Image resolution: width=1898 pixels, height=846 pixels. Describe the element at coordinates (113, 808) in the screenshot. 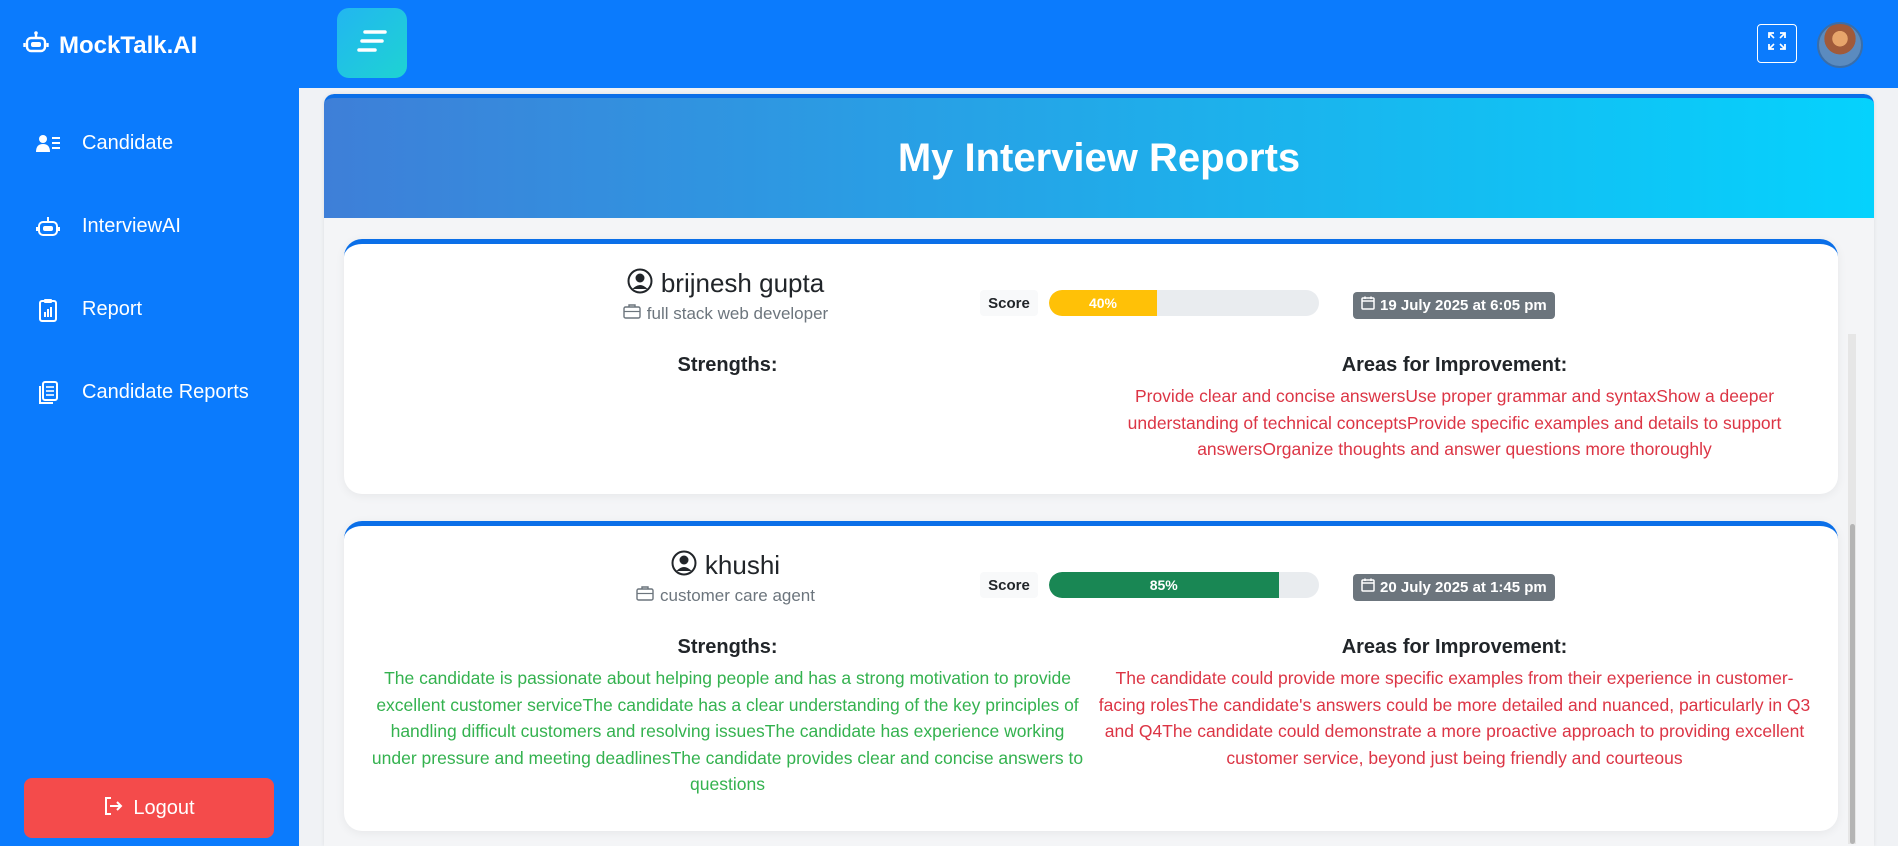

I see `logout-icon` at that location.